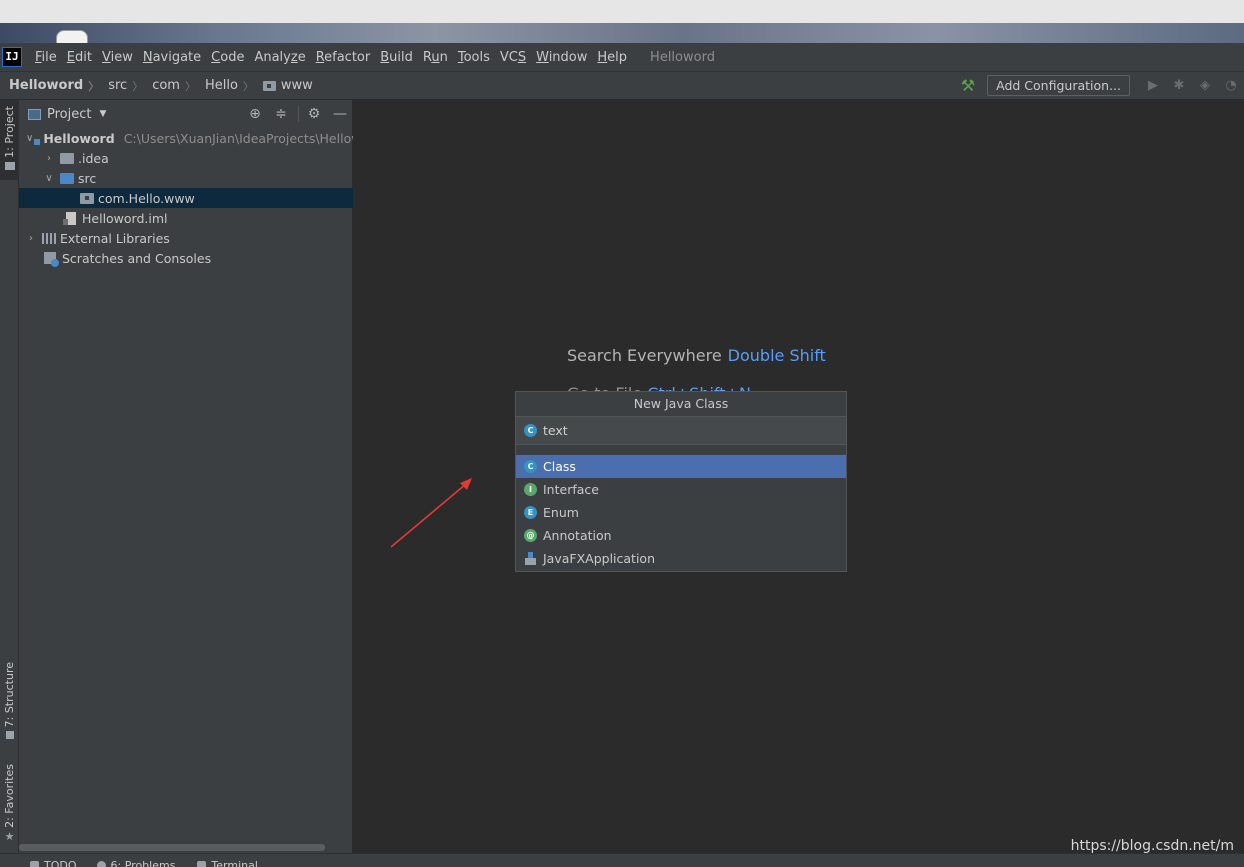 The height and width of the screenshot is (867, 1244). What do you see at coordinates (69, 114) in the screenshot?
I see `project-panel-title: Project` at bounding box center [69, 114].